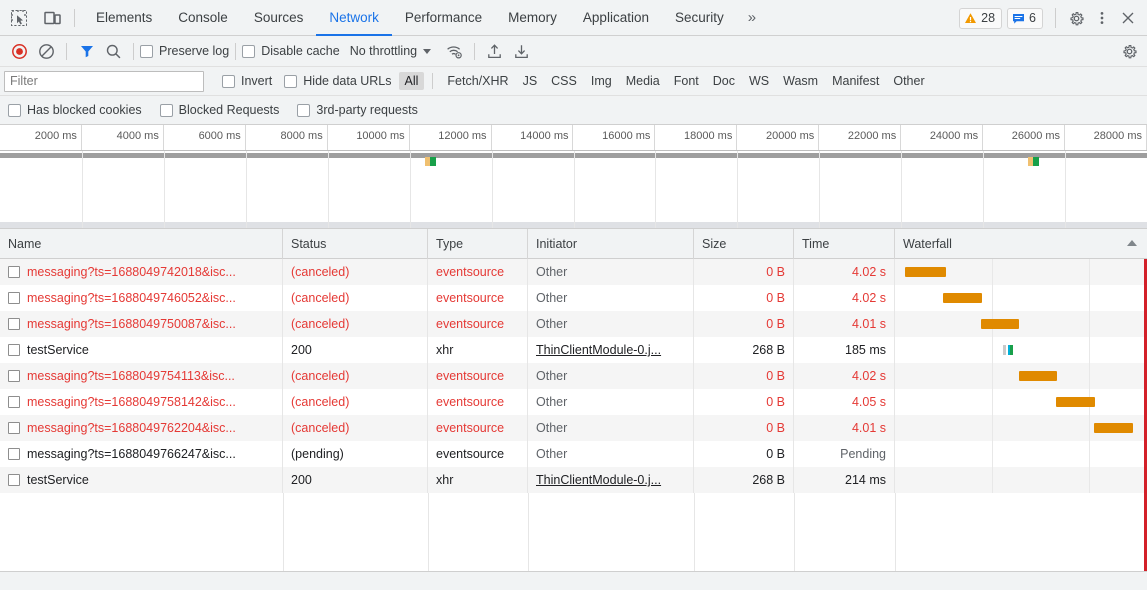  What do you see at coordinates (494, 51) in the screenshot?
I see `import-har-icon` at bounding box center [494, 51].